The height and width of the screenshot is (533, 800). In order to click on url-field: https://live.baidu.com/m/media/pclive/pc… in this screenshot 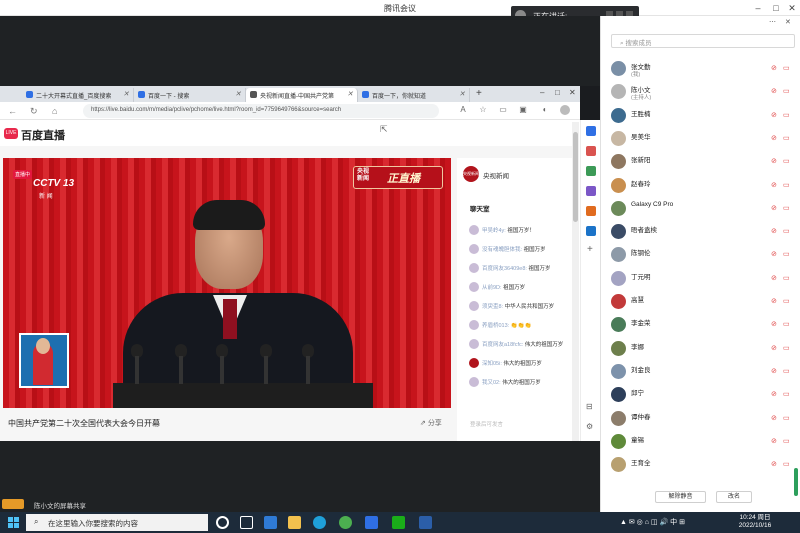, I will do `click(261, 111)`.